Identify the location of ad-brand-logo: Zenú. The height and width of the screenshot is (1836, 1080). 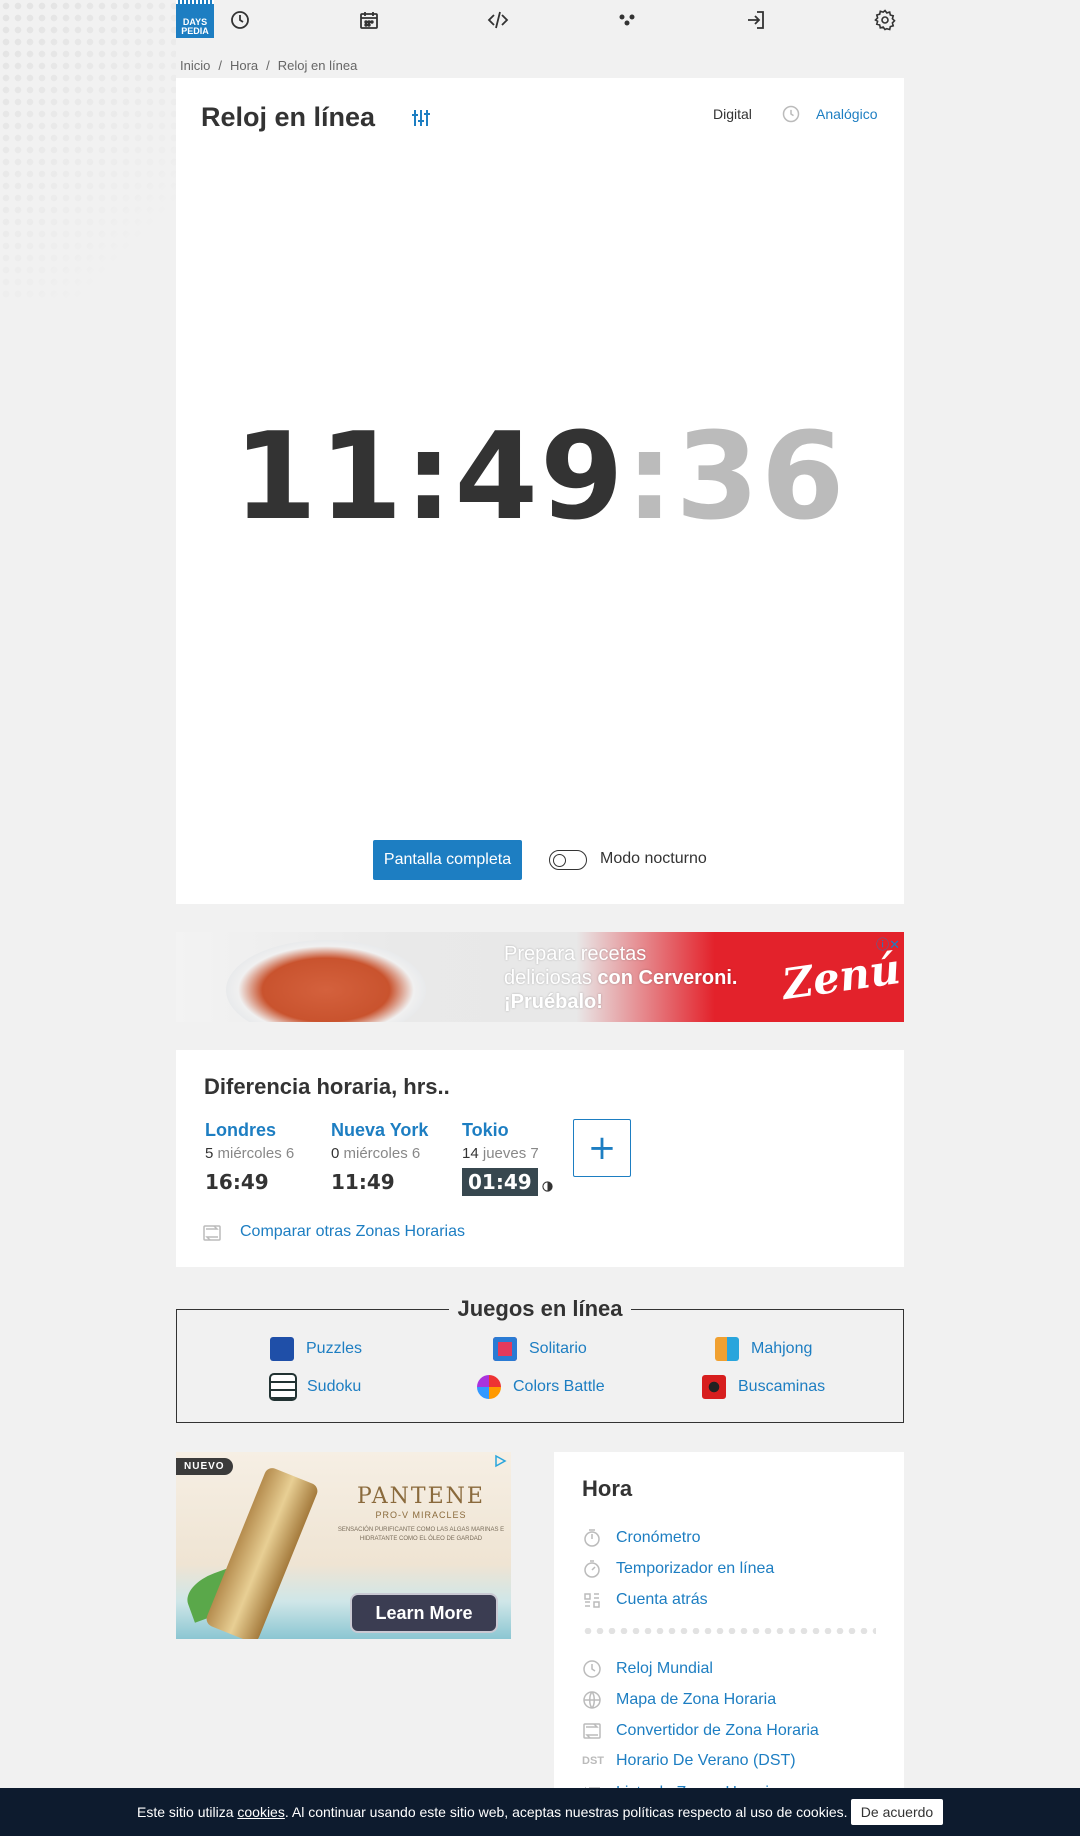
(841, 976).